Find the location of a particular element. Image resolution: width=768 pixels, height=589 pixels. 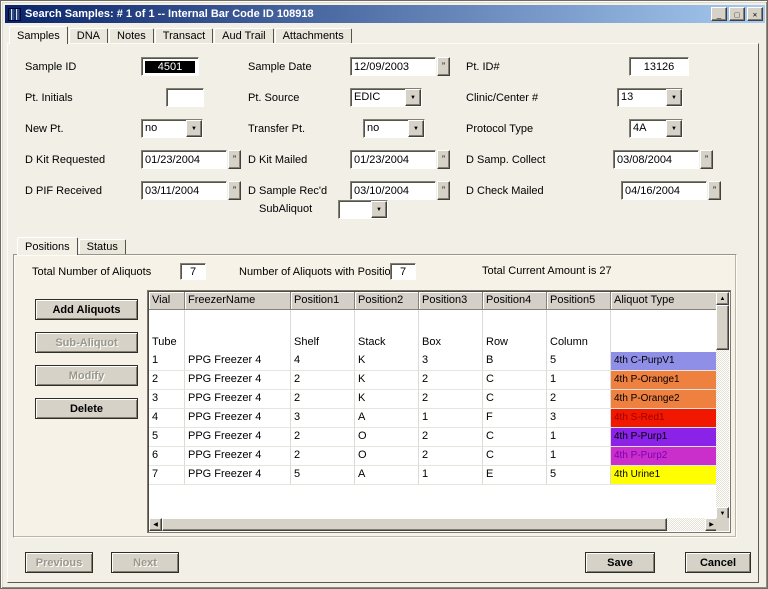

sample-id-value: 4501 is located at coordinates (170, 67).